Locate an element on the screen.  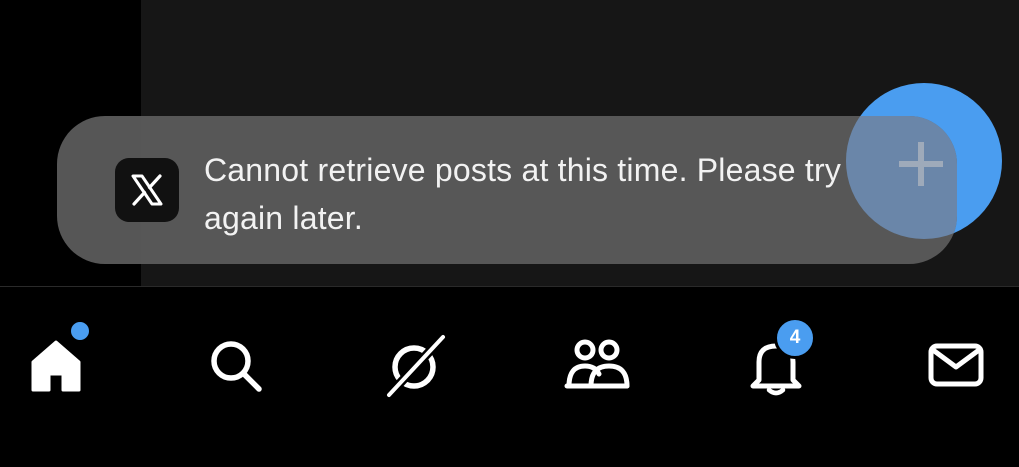
mail-icon is located at coordinates (956, 365).